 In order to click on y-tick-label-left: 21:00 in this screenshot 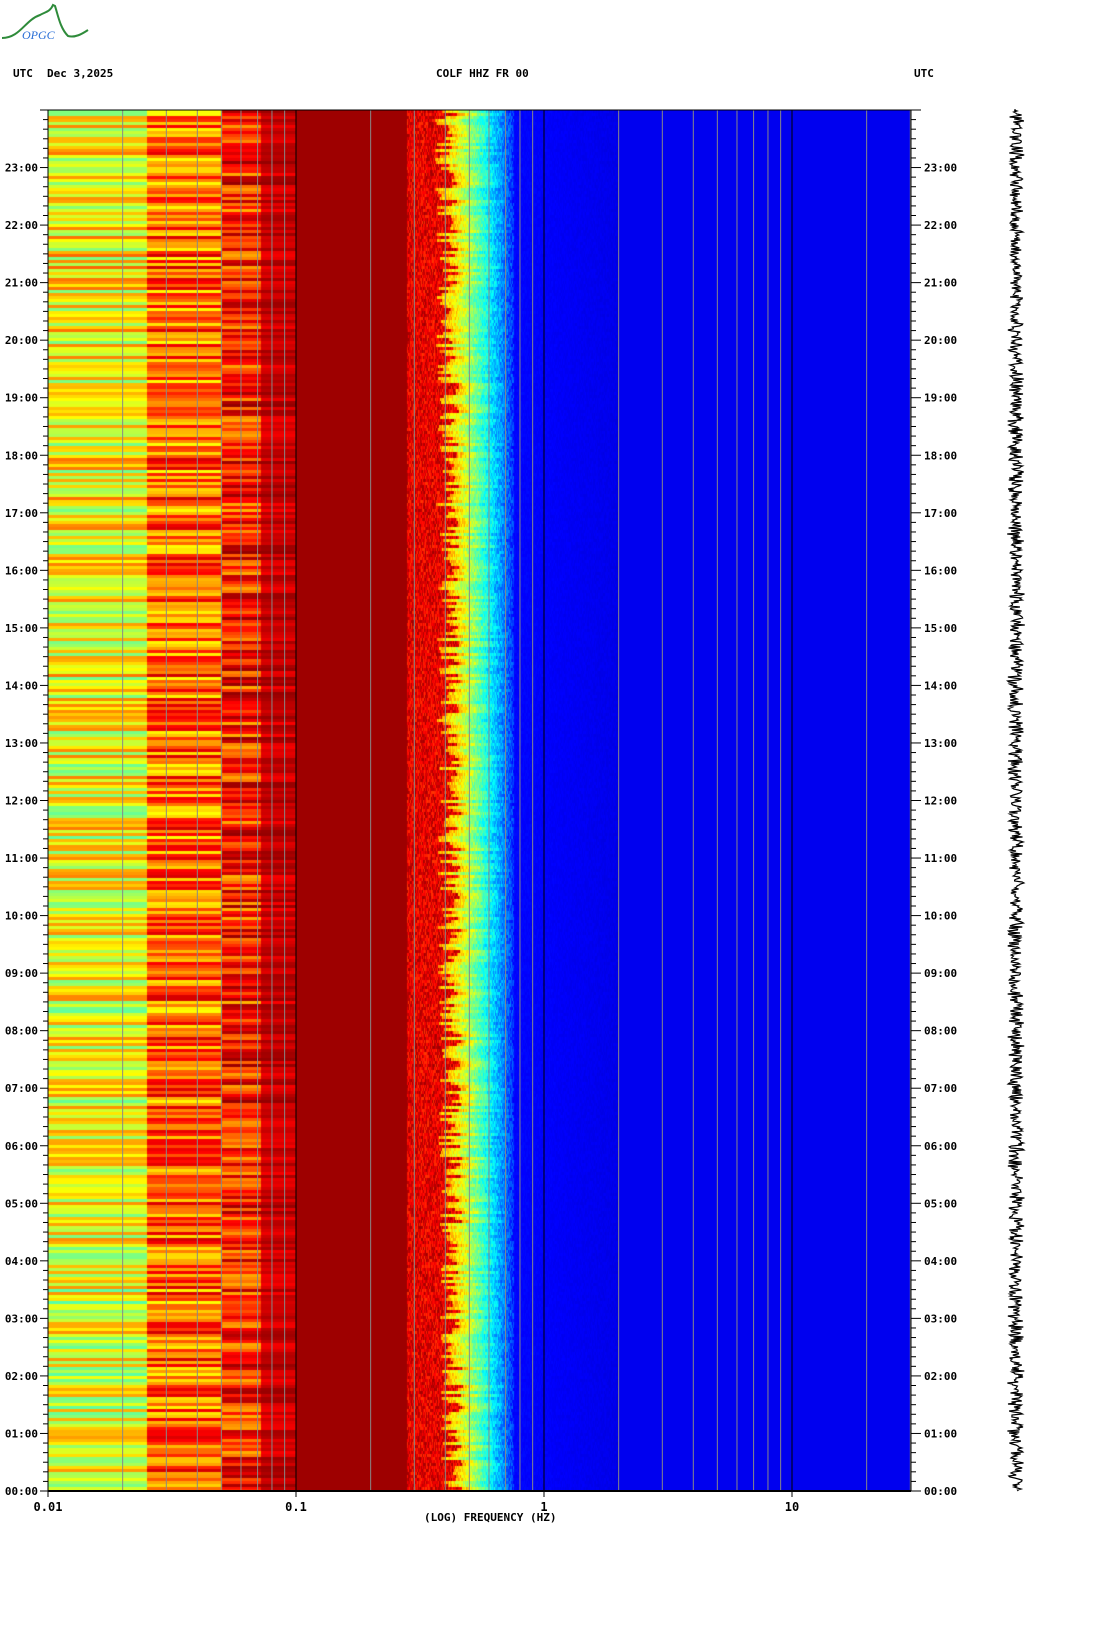, I will do `click(21, 283)`.